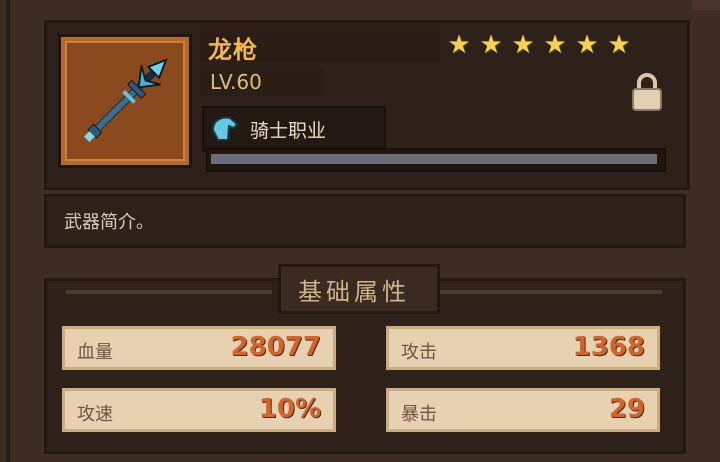 The height and width of the screenshot is (462, 720). Describe the element at coordinates (233, 50) in the screenshot. I see `weapon-name: 龙枪` at that location.